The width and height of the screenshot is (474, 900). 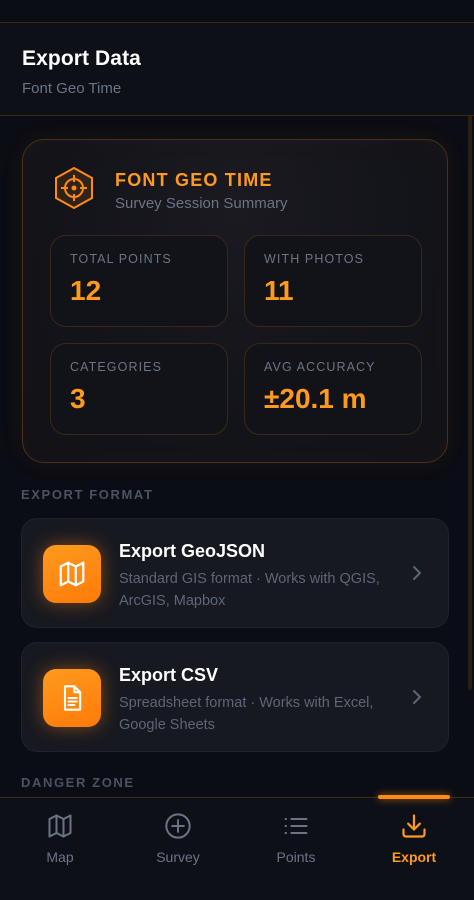 What do you see at coordinates (60, 857) in the screenshot?
I see `nav-label-map: Map` at bounding box center [60, 857].